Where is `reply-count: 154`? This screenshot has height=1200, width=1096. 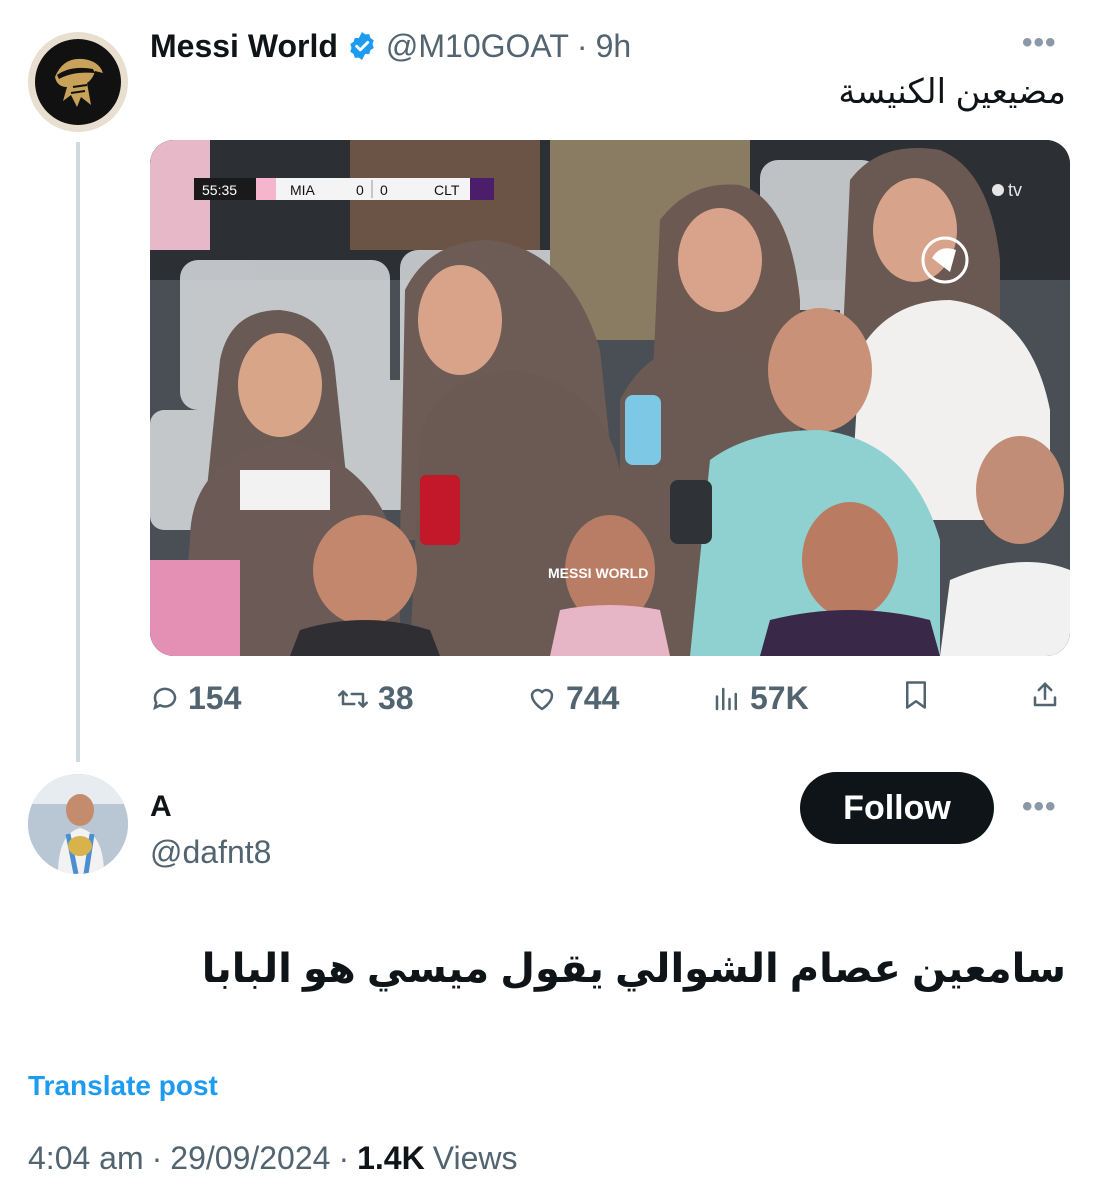 reply-count: 154 is located at coordinates (215, 698).